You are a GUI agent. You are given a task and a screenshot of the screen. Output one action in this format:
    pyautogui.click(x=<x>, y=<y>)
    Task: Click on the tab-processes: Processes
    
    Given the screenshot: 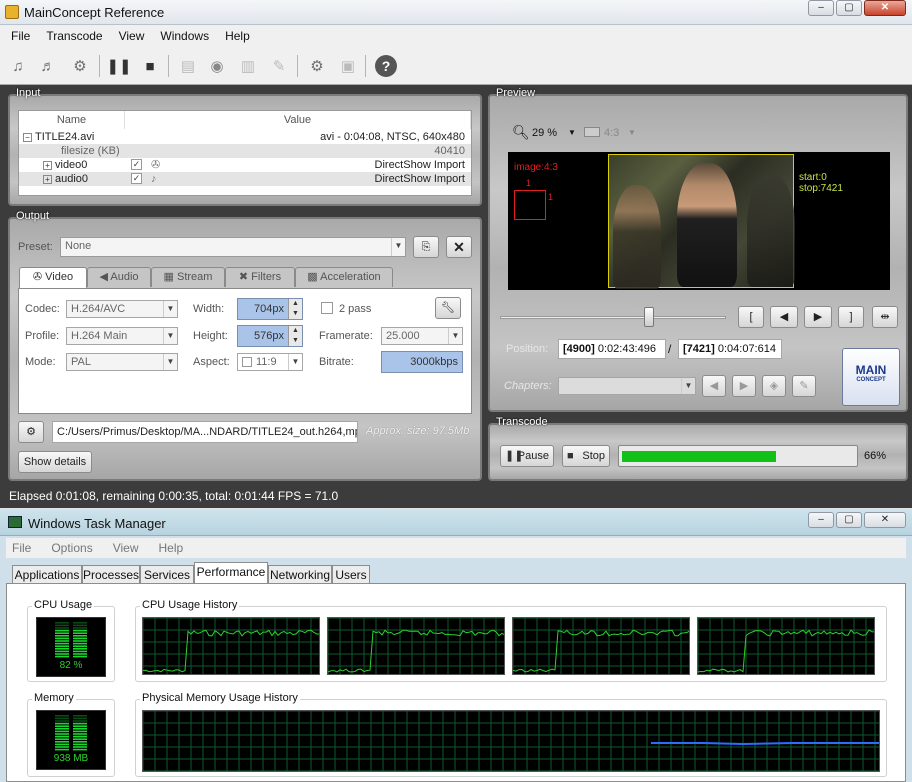 What is the action you would take?
    pyautogui.click(x=111, y=574)
    